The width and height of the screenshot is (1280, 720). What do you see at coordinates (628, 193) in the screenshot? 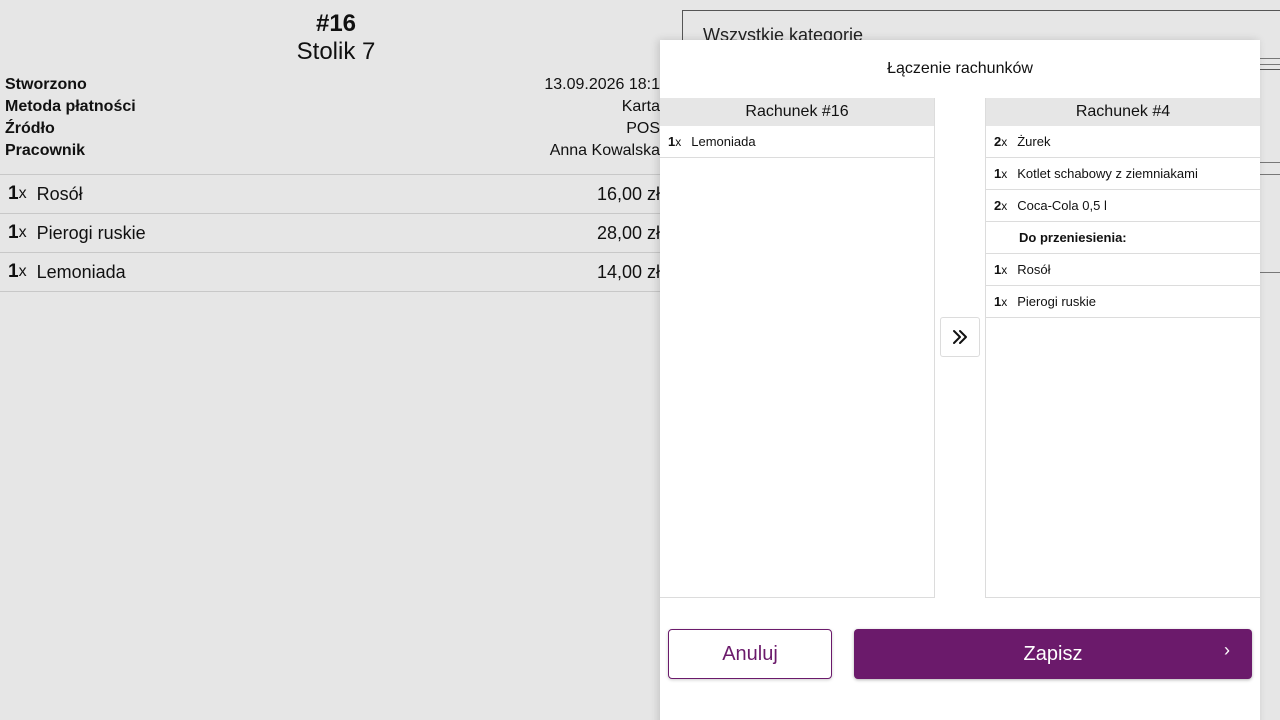
I see `item-price: 16,00 zł` at bounding box center [628, 193].